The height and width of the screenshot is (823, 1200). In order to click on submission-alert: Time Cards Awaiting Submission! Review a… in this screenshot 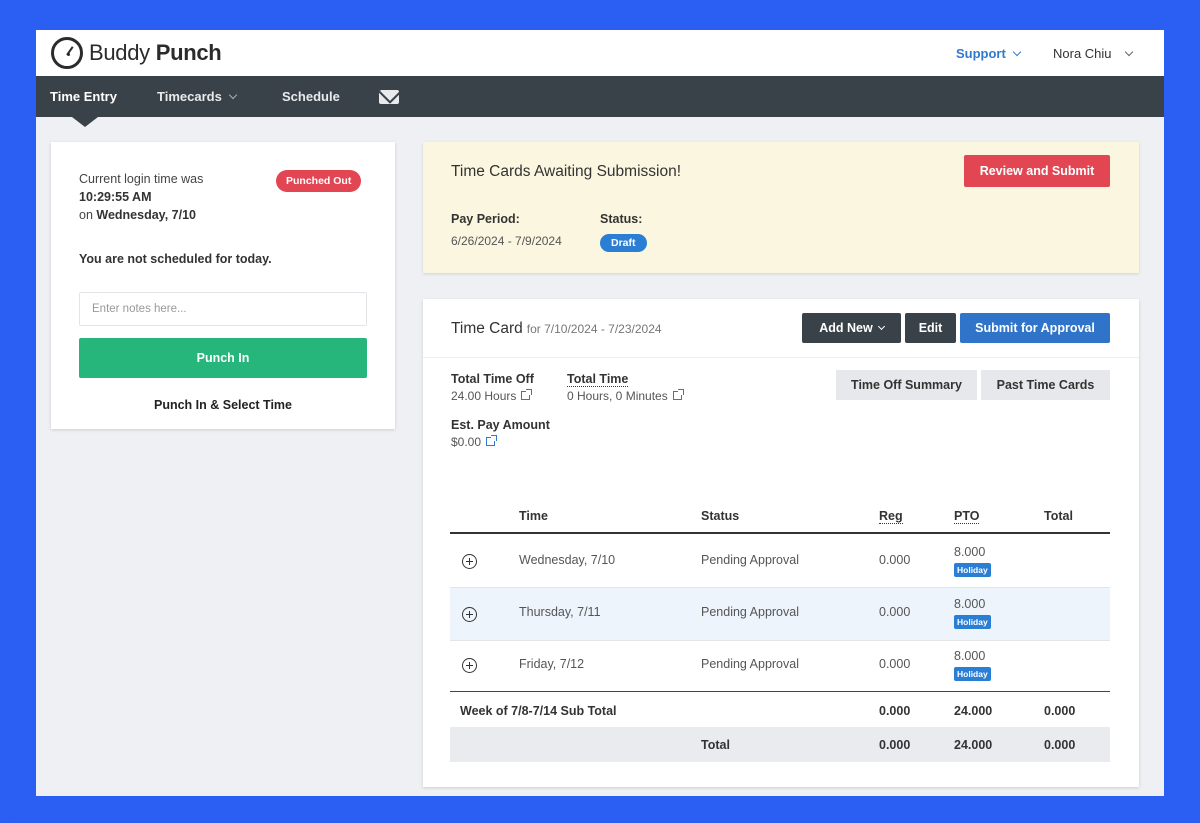, I will do `click(781, 207)`.